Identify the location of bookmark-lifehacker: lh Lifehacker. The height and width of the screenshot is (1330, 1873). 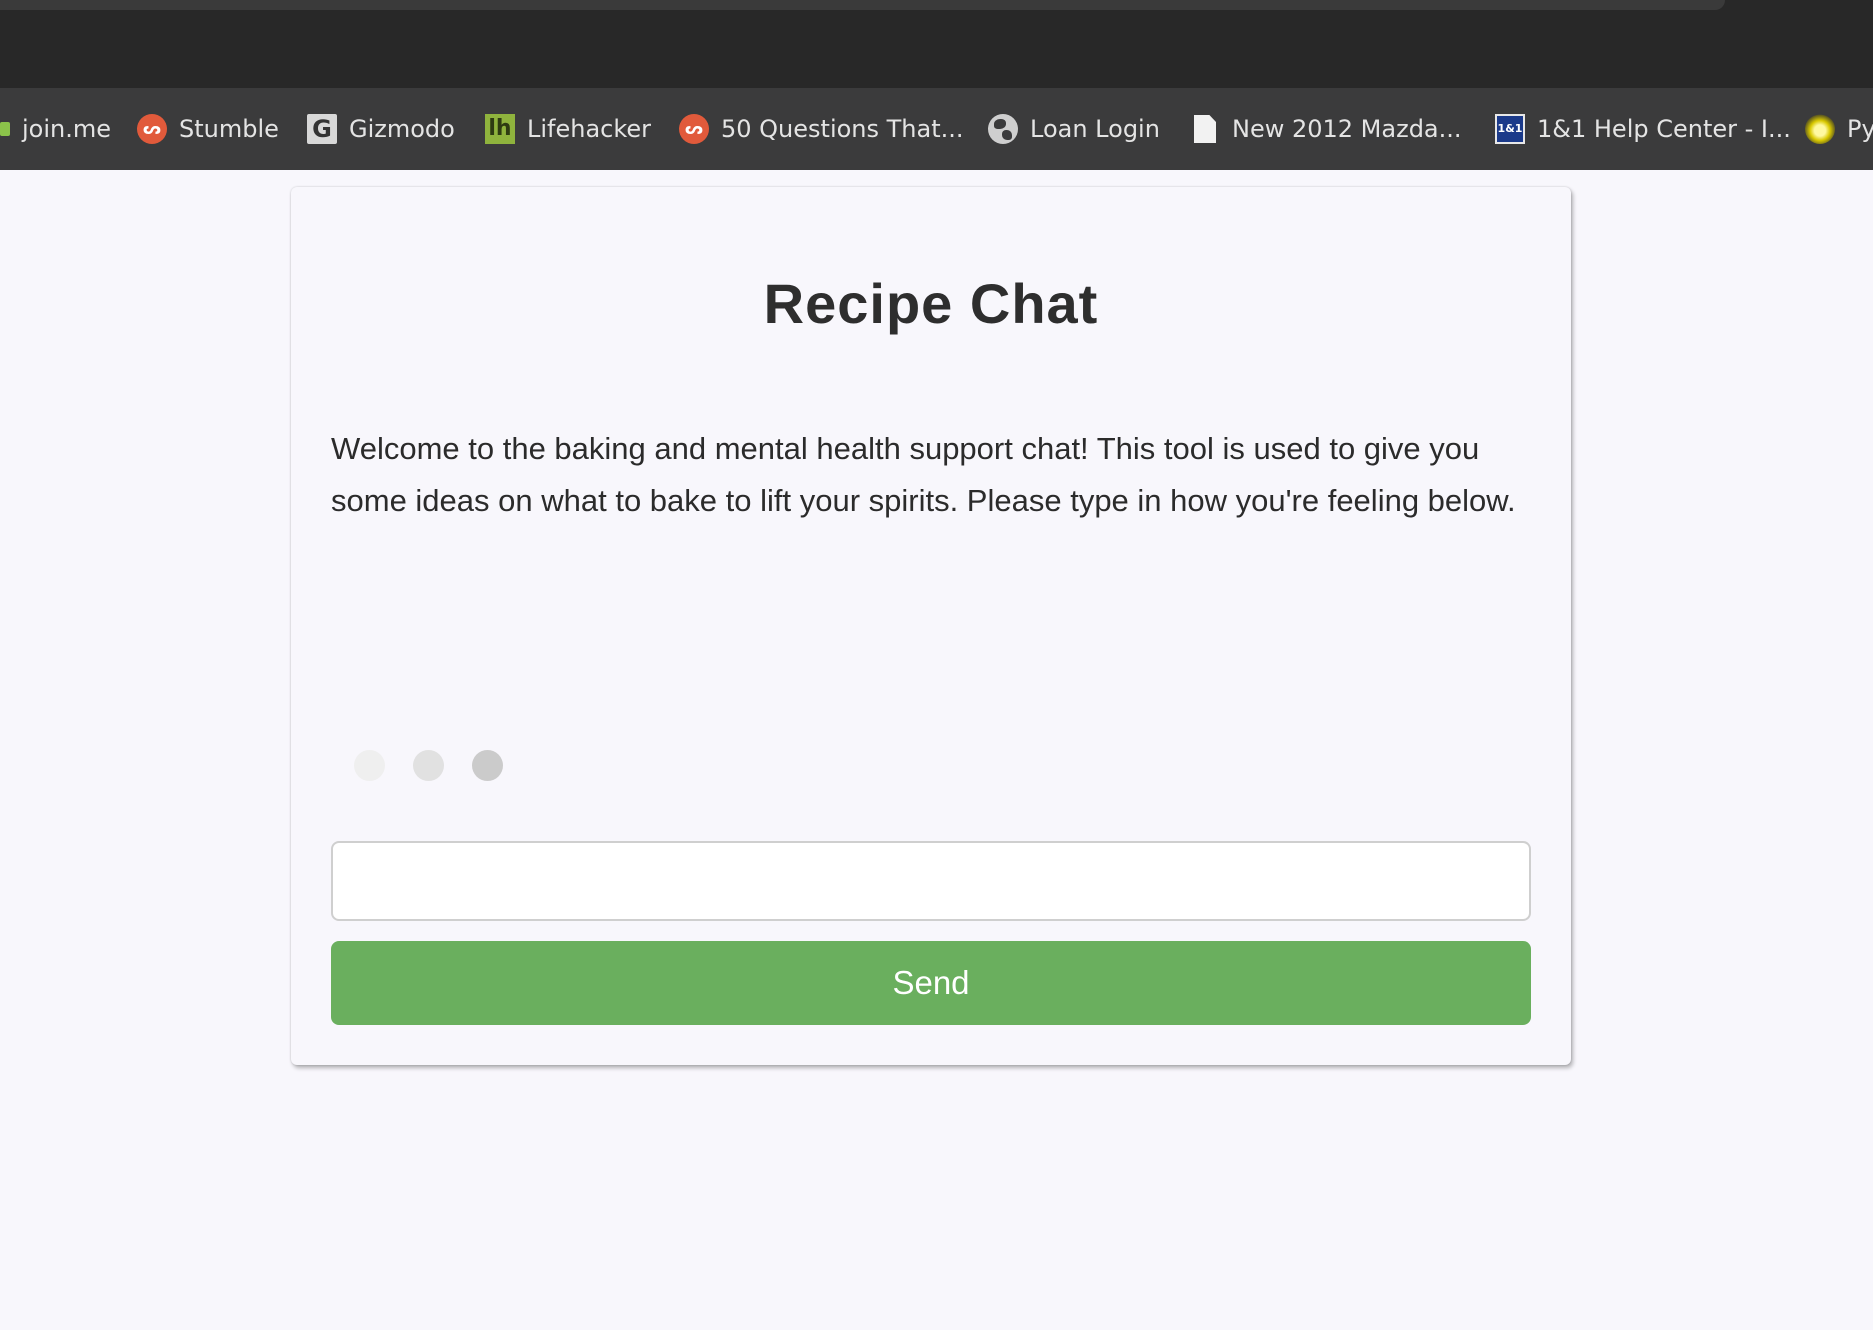
(568, 129).